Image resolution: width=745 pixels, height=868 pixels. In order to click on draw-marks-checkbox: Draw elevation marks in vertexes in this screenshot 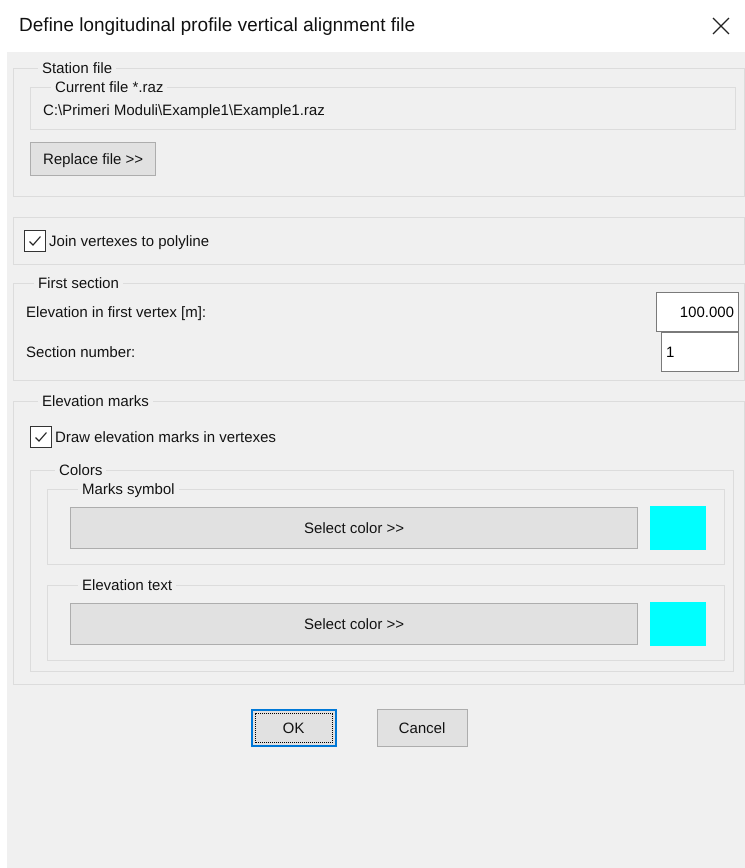, I will do `click(387, 437)`.